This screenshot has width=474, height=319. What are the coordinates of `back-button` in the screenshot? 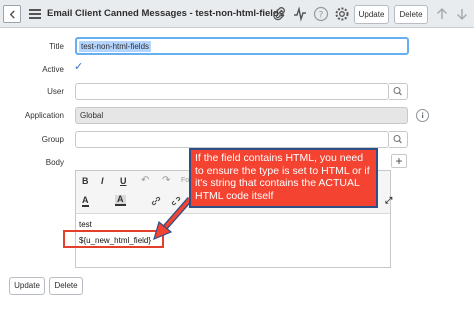 It's located at (12, 14).